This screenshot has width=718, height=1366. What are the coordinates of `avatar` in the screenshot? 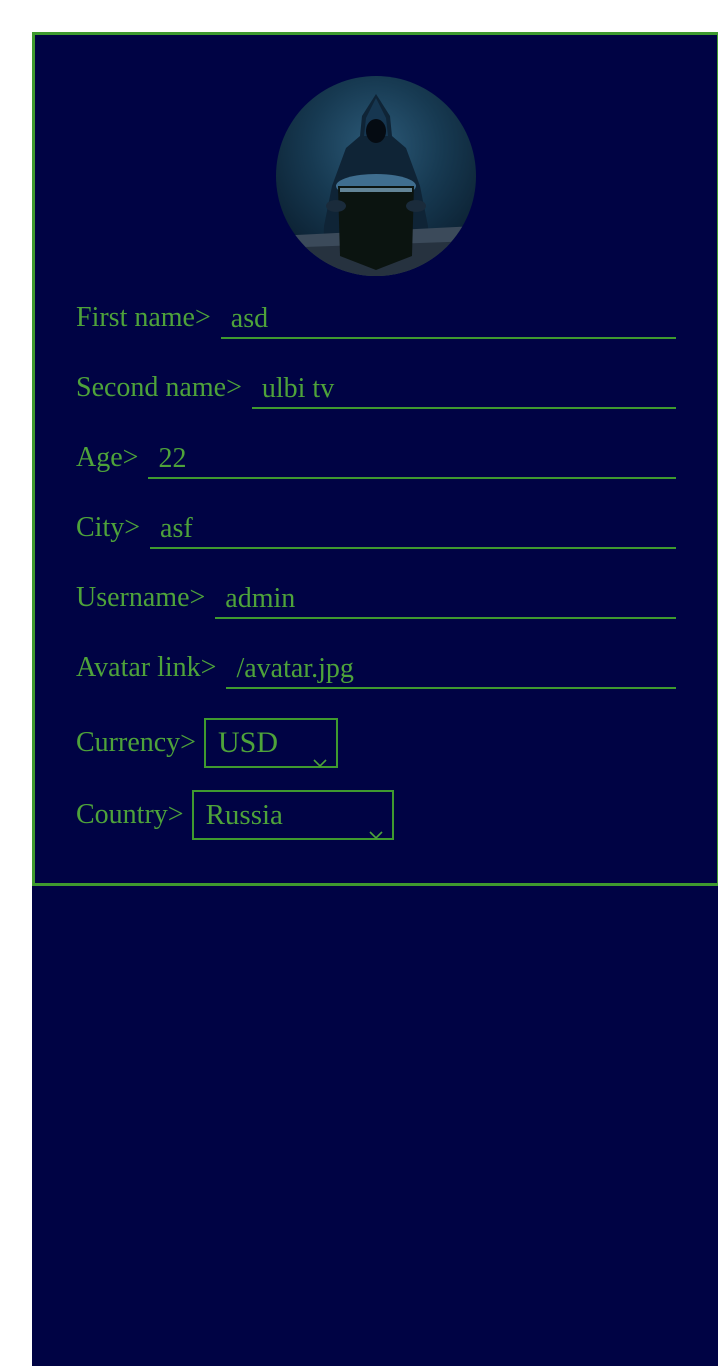 It's located at (376, 176).